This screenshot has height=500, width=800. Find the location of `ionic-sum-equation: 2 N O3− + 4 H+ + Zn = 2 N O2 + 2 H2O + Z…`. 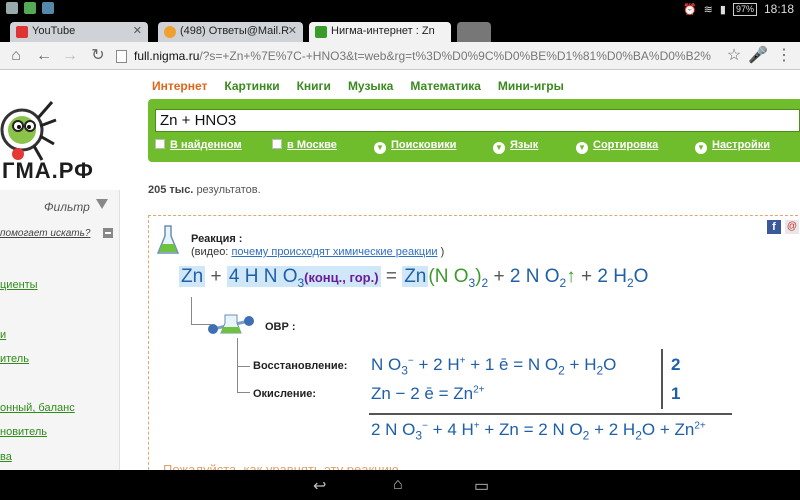

ionic-sum-equation: 2 N O3− + 4 H+ + Zn = 2 N O2 + 2 H2O + Z… is located at coordinates (538, 431).